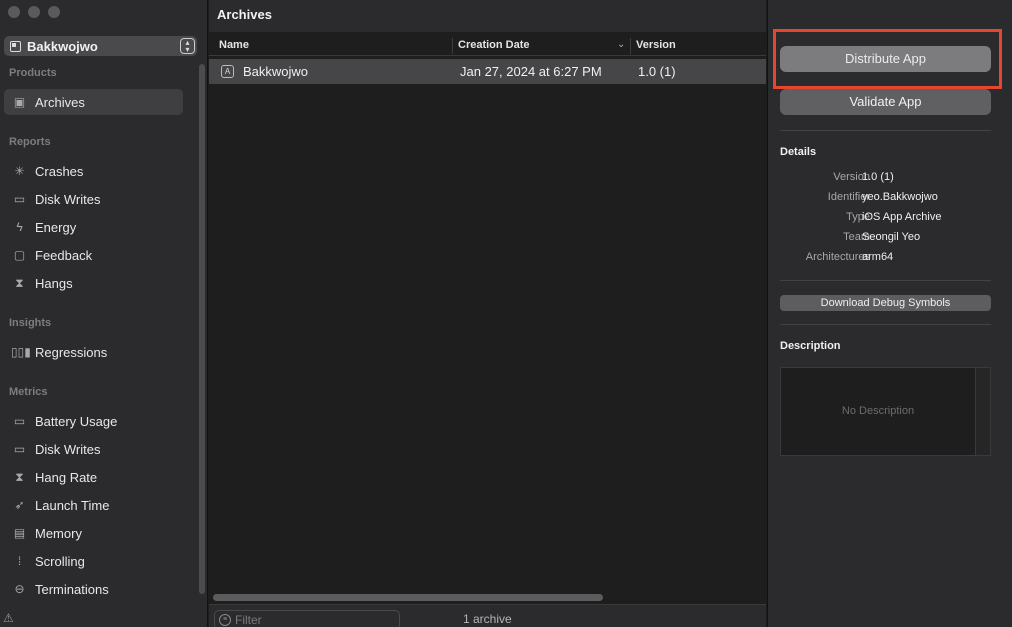 This screenshot has height=627, width=1012. I want to click on detail-value: arm64, so click(878, 257).